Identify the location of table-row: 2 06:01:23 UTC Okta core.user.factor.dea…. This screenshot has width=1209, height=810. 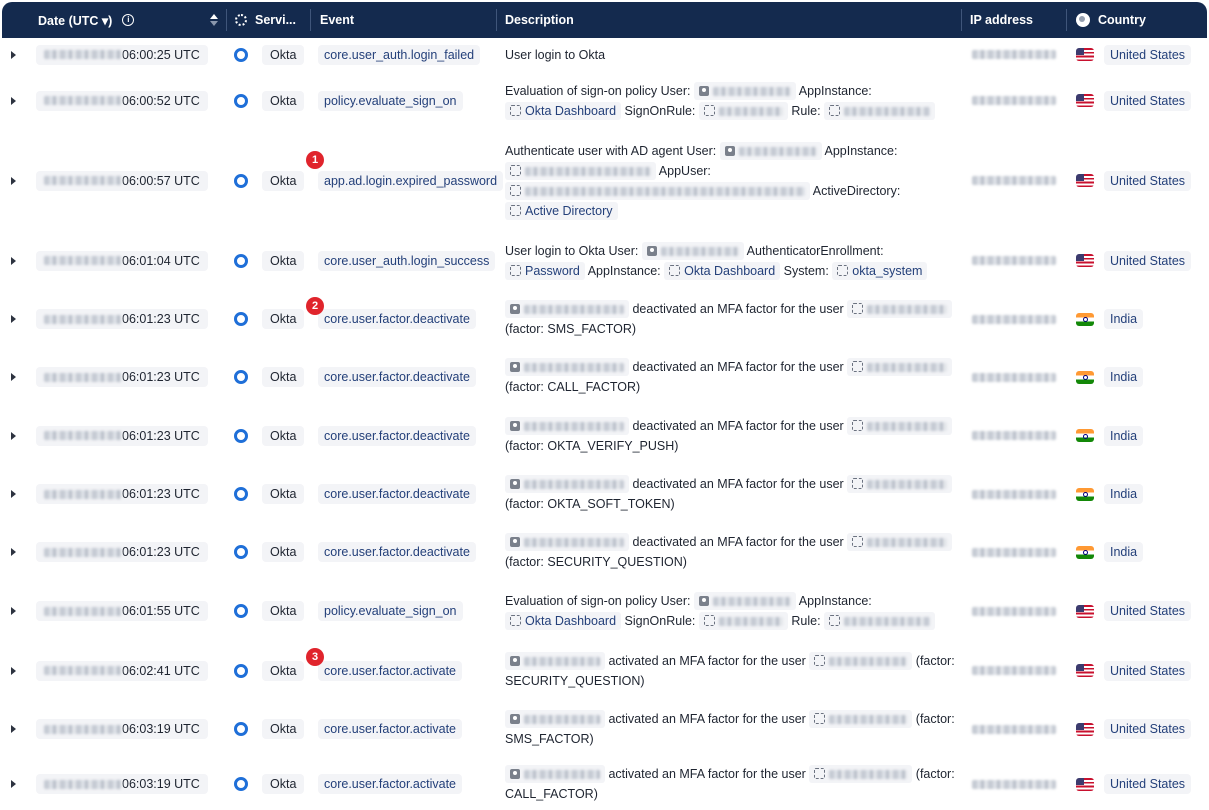
(604, 319).